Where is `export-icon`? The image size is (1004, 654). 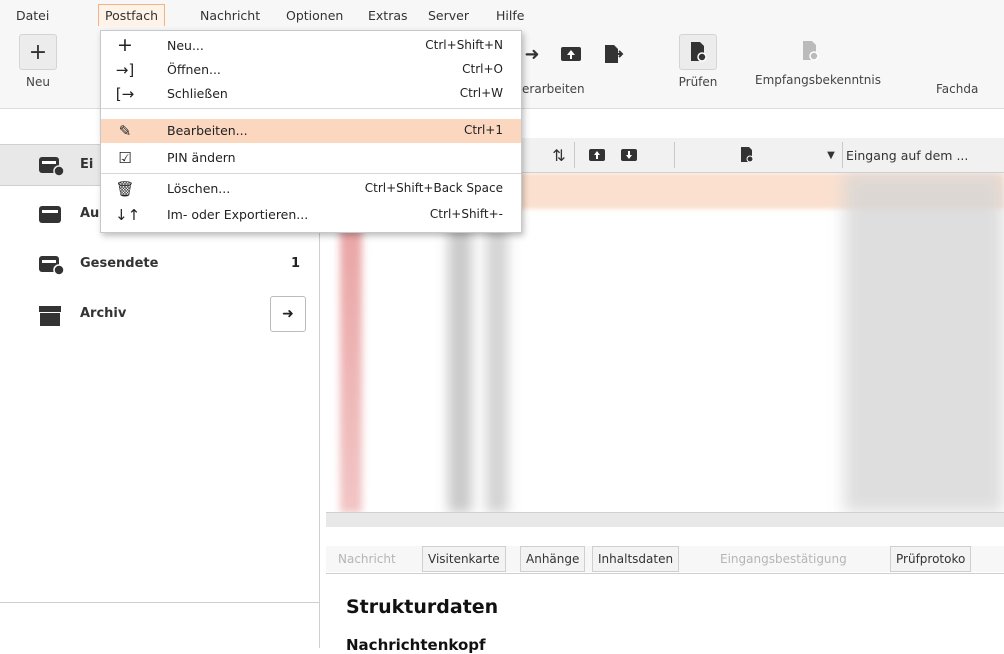 export-icon is located at coordinates (613, 55).